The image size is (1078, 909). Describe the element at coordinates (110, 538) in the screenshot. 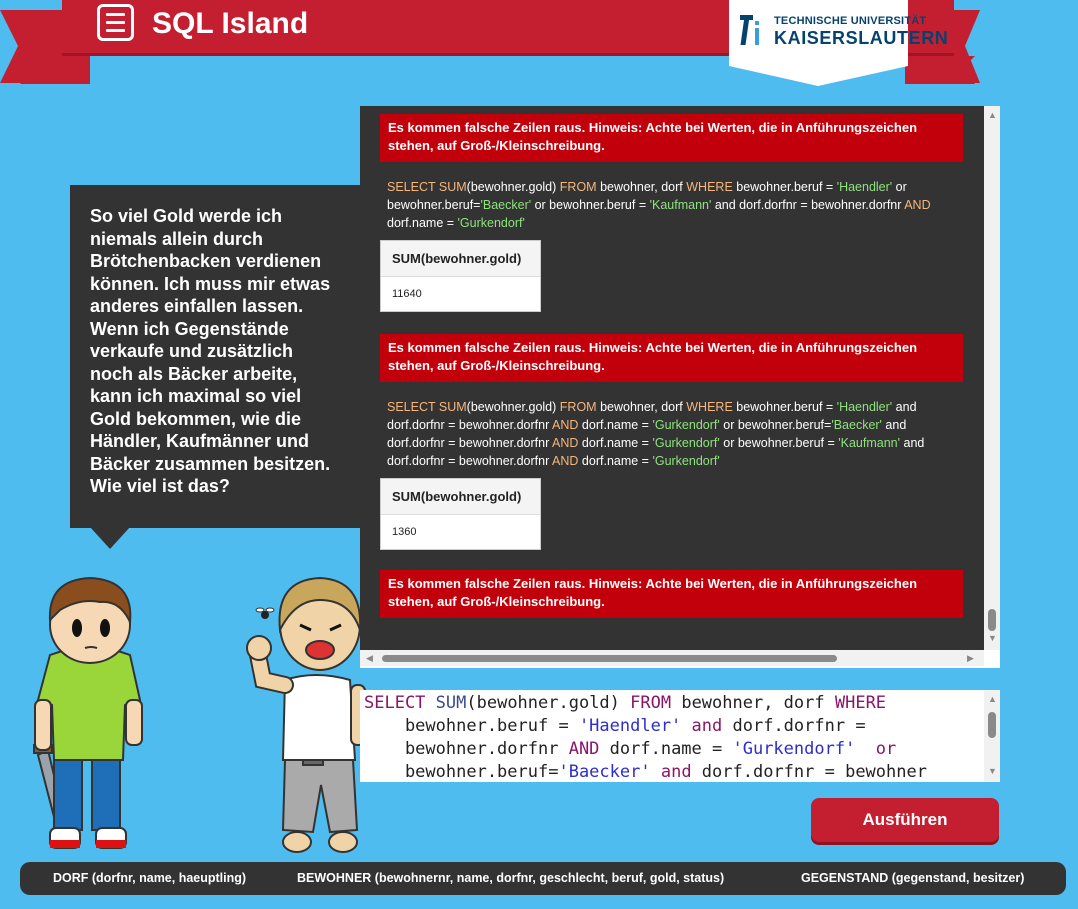

I see `speech-bubble-tail` at that location.